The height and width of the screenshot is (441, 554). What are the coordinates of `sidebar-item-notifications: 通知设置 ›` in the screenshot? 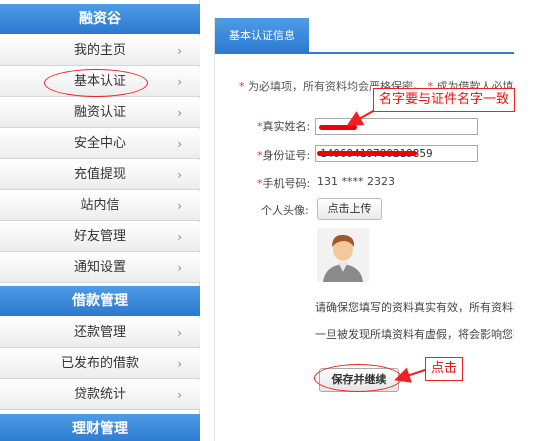 It's located at (100, 268).